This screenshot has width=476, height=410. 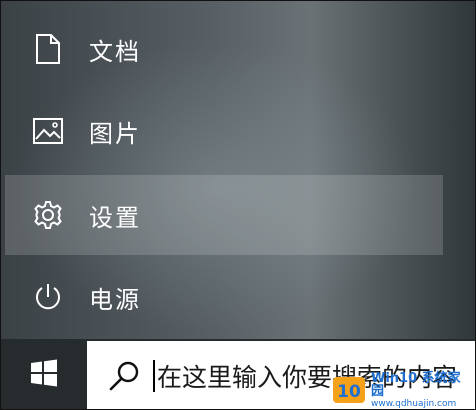 I want to click on start-menu-item-label: 电源, so click(x=115, y=299).